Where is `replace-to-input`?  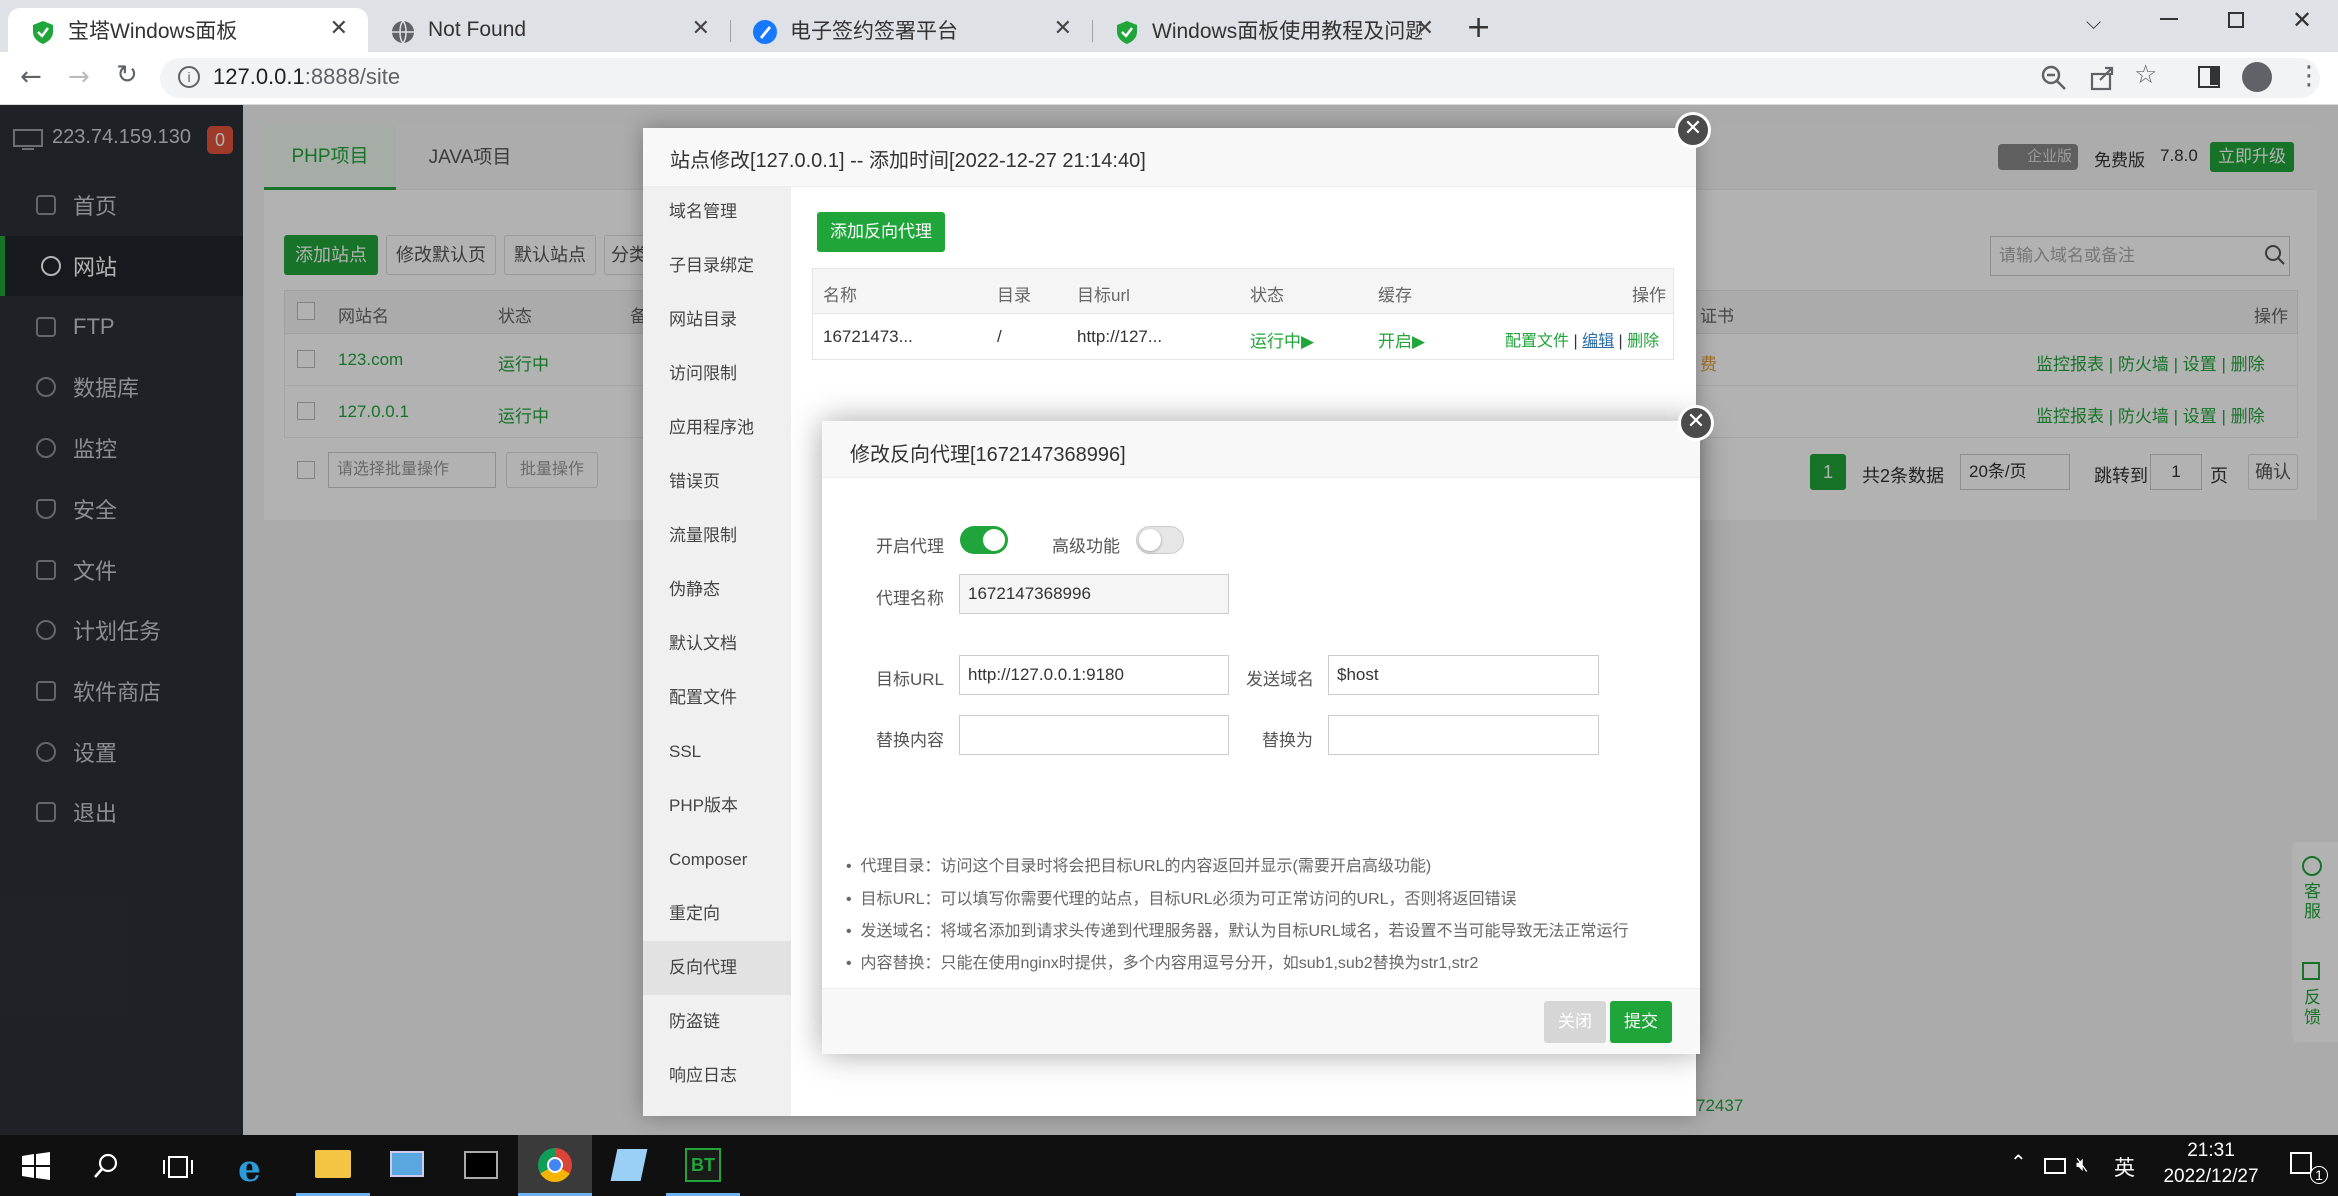
replace-to-input is located at coordinates (1463, 735).